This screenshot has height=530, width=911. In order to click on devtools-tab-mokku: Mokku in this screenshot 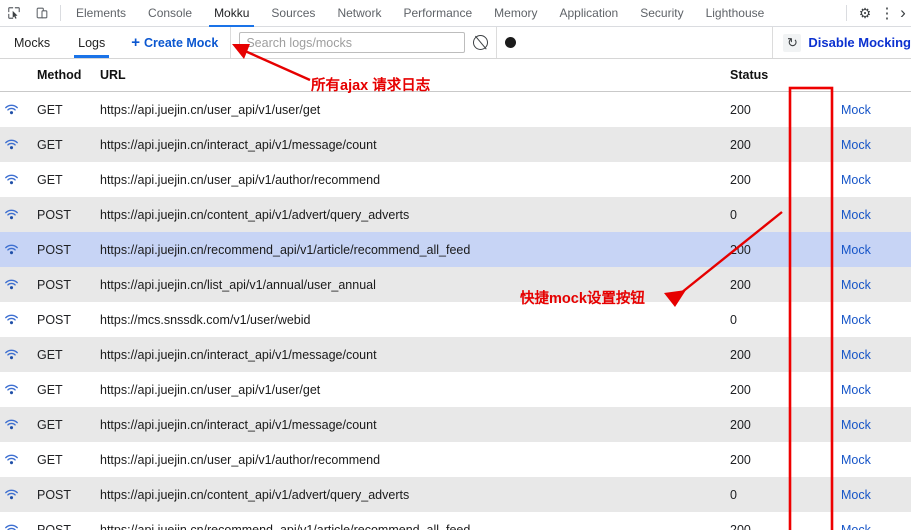, I will do `click(231, 13)`.